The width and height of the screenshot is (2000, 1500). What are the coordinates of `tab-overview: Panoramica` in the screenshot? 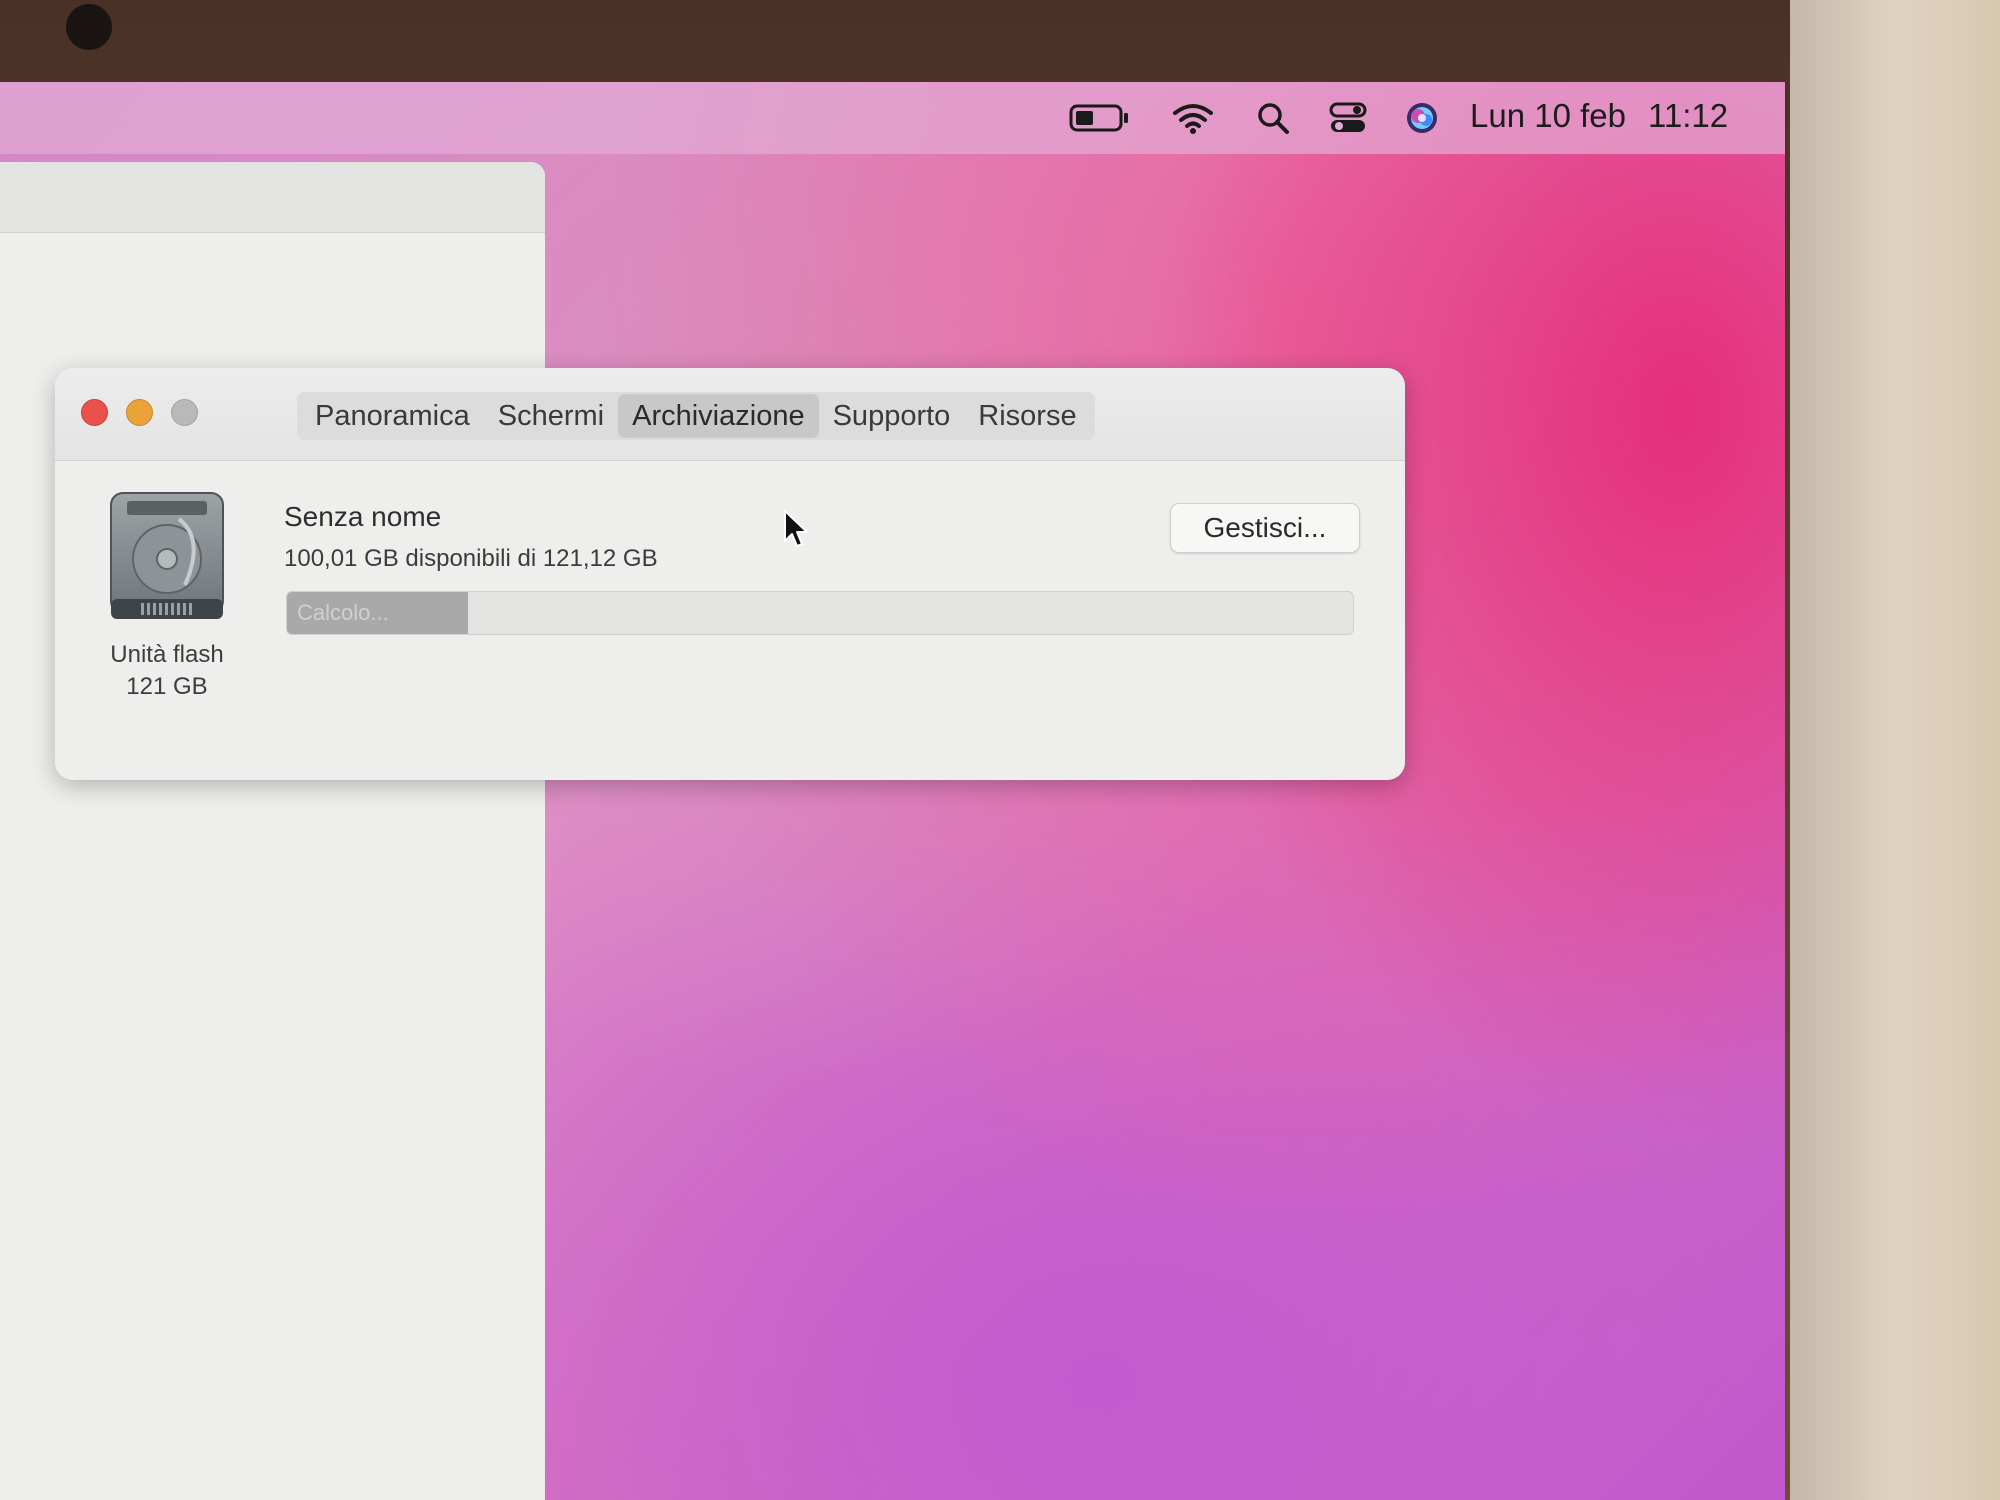 It's located at (392, 416).